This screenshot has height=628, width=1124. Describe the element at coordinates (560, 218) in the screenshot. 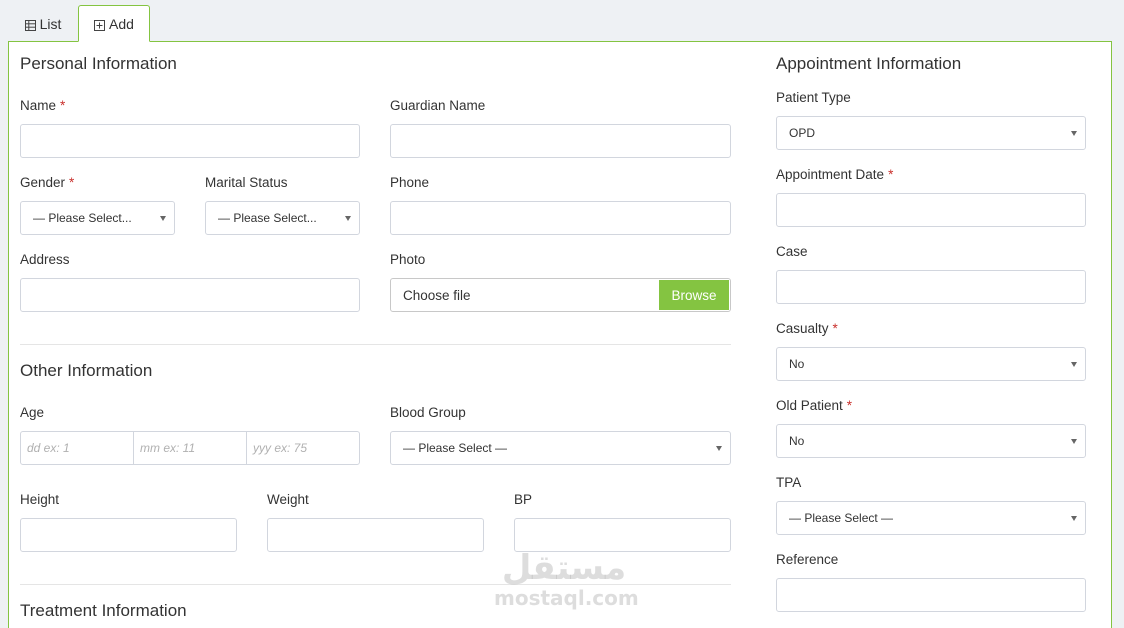

I see `phone-input` at that location.